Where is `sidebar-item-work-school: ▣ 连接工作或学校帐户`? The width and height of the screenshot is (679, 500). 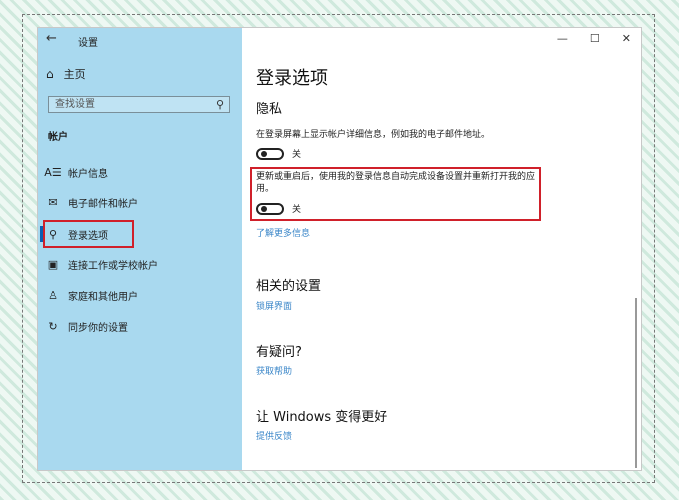 sidebar-item-work-school: ▣ 连接工作或学校帐户 is located at coordinates (140, 264).